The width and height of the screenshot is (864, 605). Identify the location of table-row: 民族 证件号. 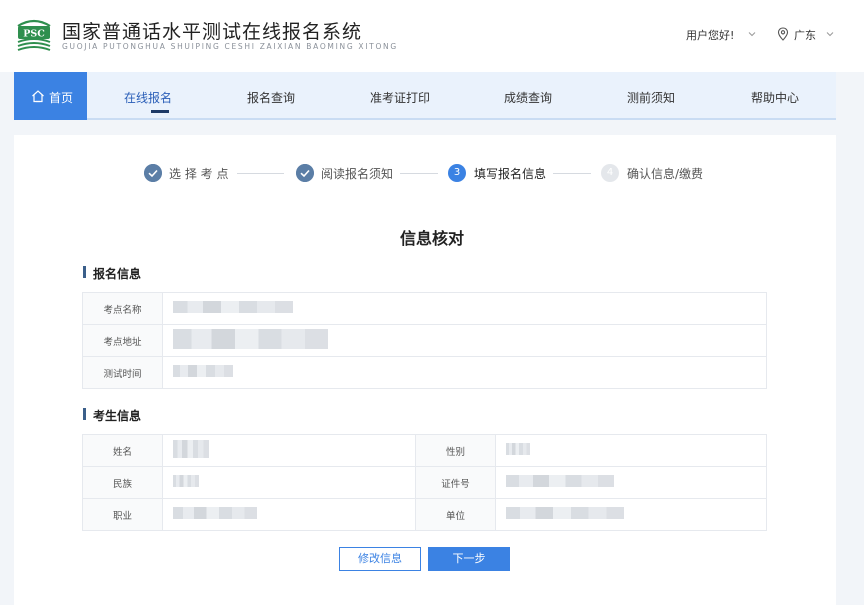
(424, 482).